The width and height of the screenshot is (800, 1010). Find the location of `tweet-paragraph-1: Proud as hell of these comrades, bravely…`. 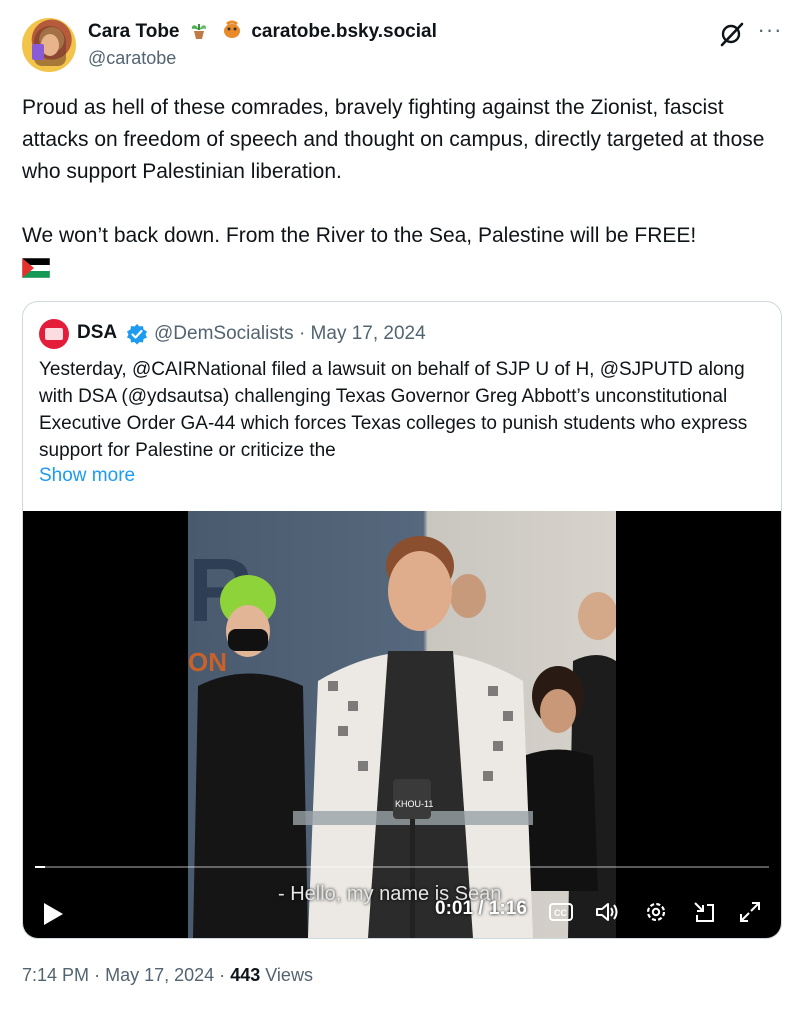

tweet-paragraph-1: Proud as hell of these comrades, bravely… is located at coordinates (393, 139).